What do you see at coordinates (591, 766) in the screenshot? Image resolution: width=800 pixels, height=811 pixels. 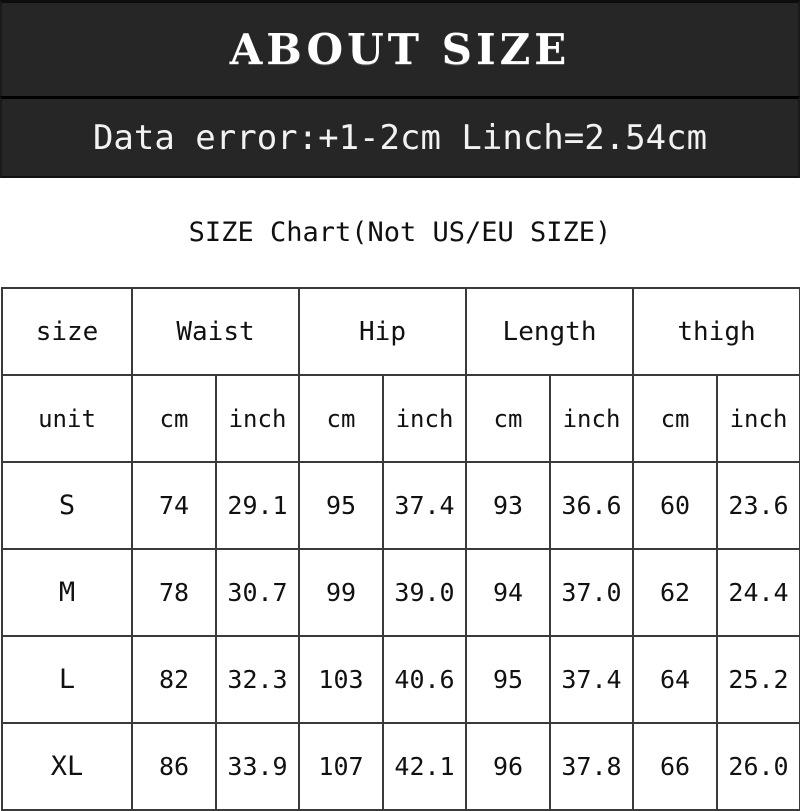 I see `cell-length-inch: 37.8` at bounding box center [591, 766].